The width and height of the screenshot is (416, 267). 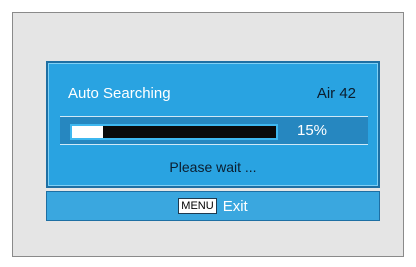 What do you see at coordinates (312, 130) in the screenshot?
I see `progress-percent: 15%` at bounding box center [312, 130].